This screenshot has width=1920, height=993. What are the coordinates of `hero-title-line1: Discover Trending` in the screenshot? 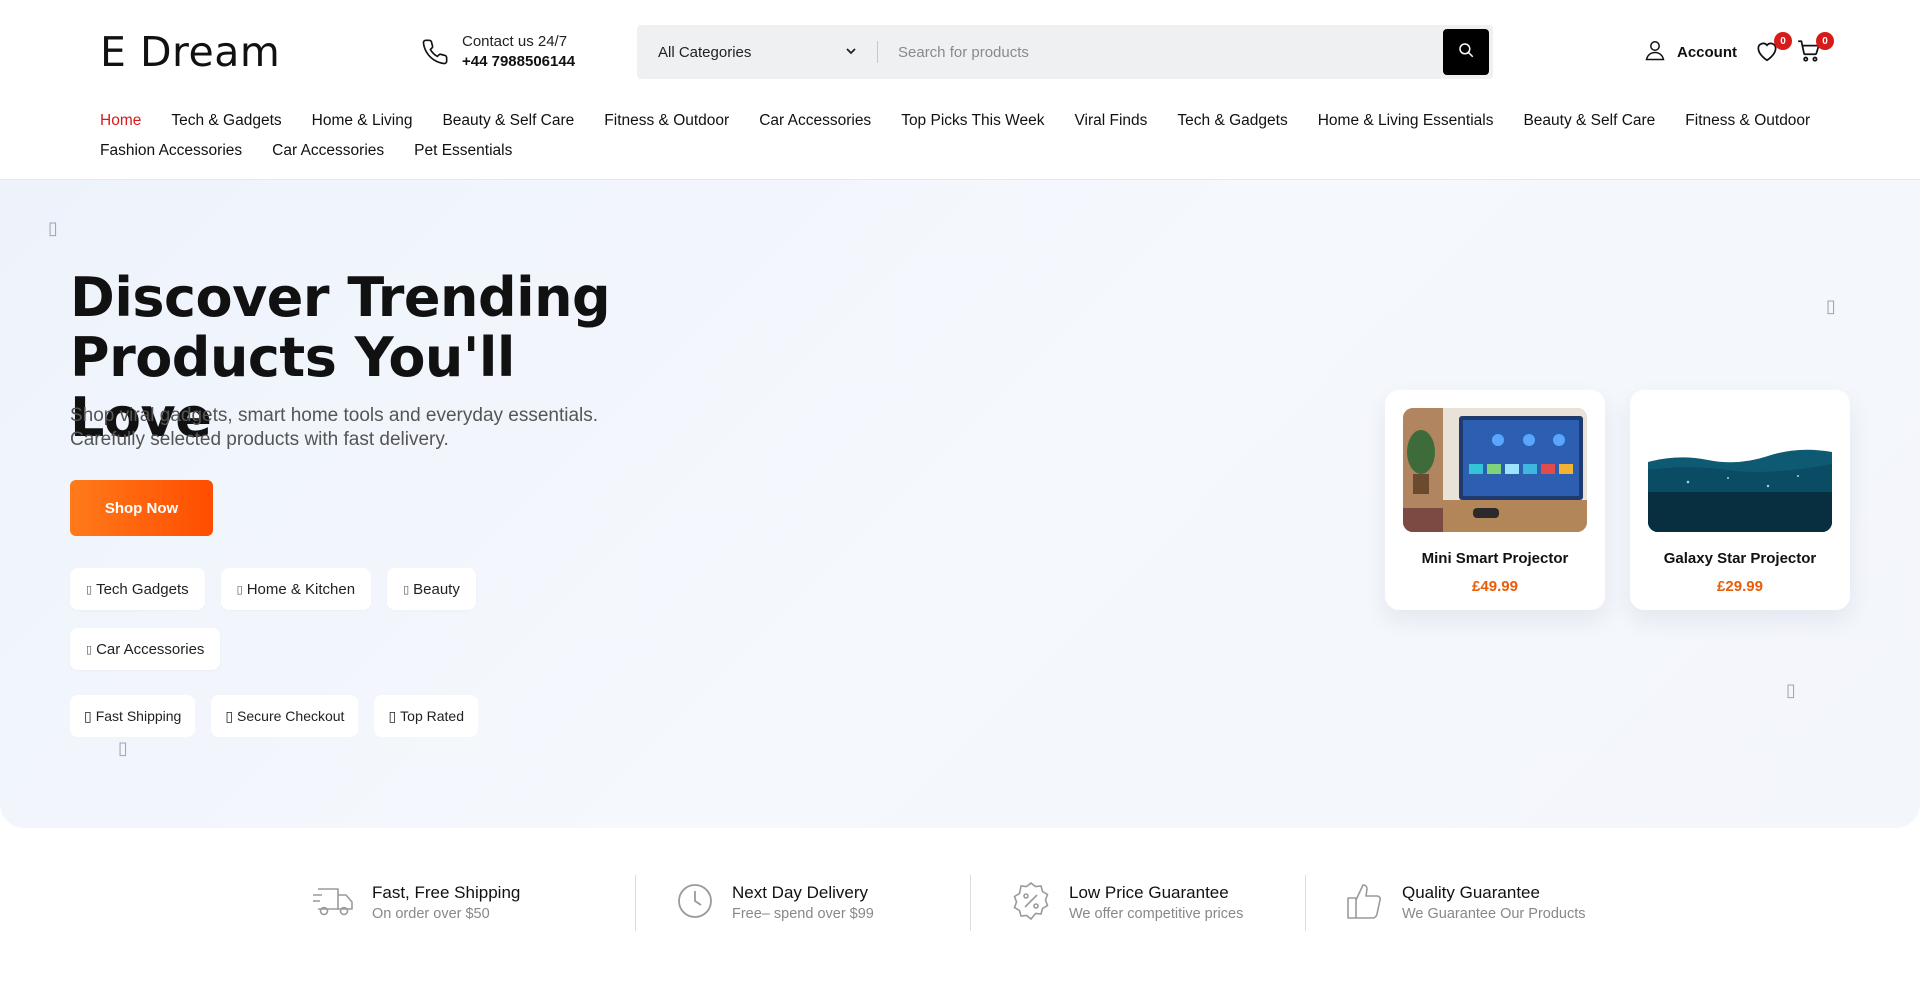 It's located at (340, 297).